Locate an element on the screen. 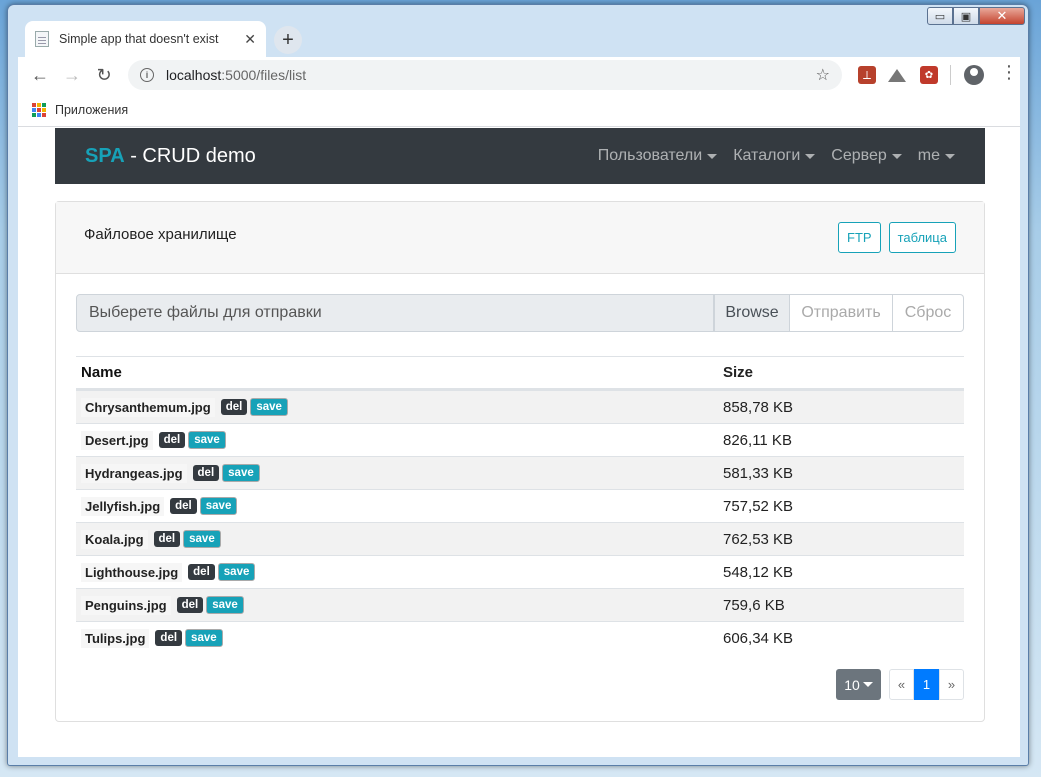  table-row: Penguins.jpg del save 759,6 KB is located at coordinates (520, 604).